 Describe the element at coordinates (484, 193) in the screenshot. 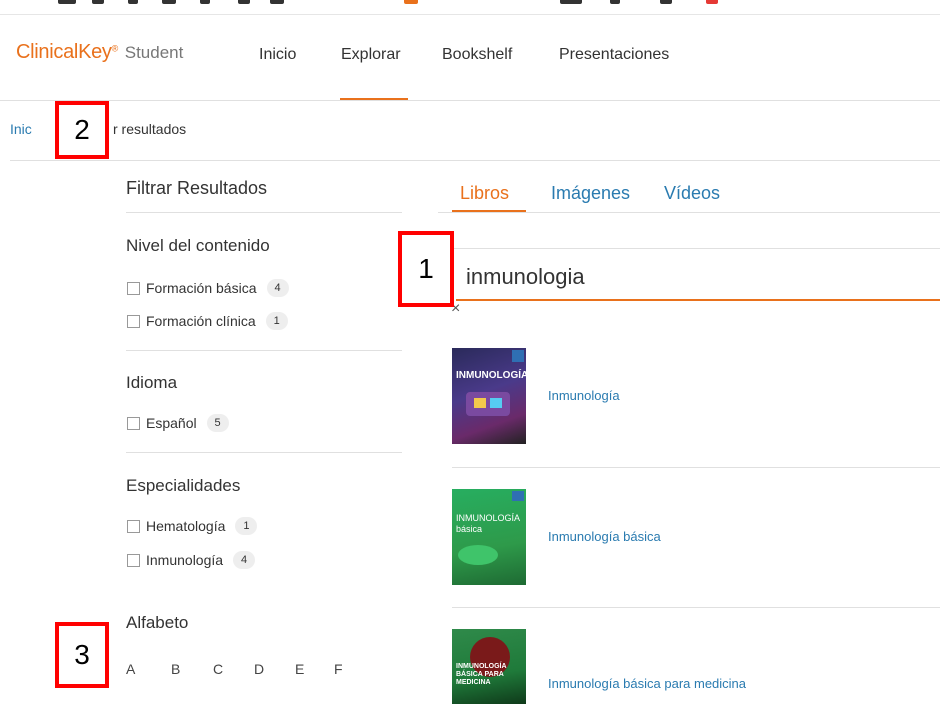

I see `tab-libros: Libros` at that location.